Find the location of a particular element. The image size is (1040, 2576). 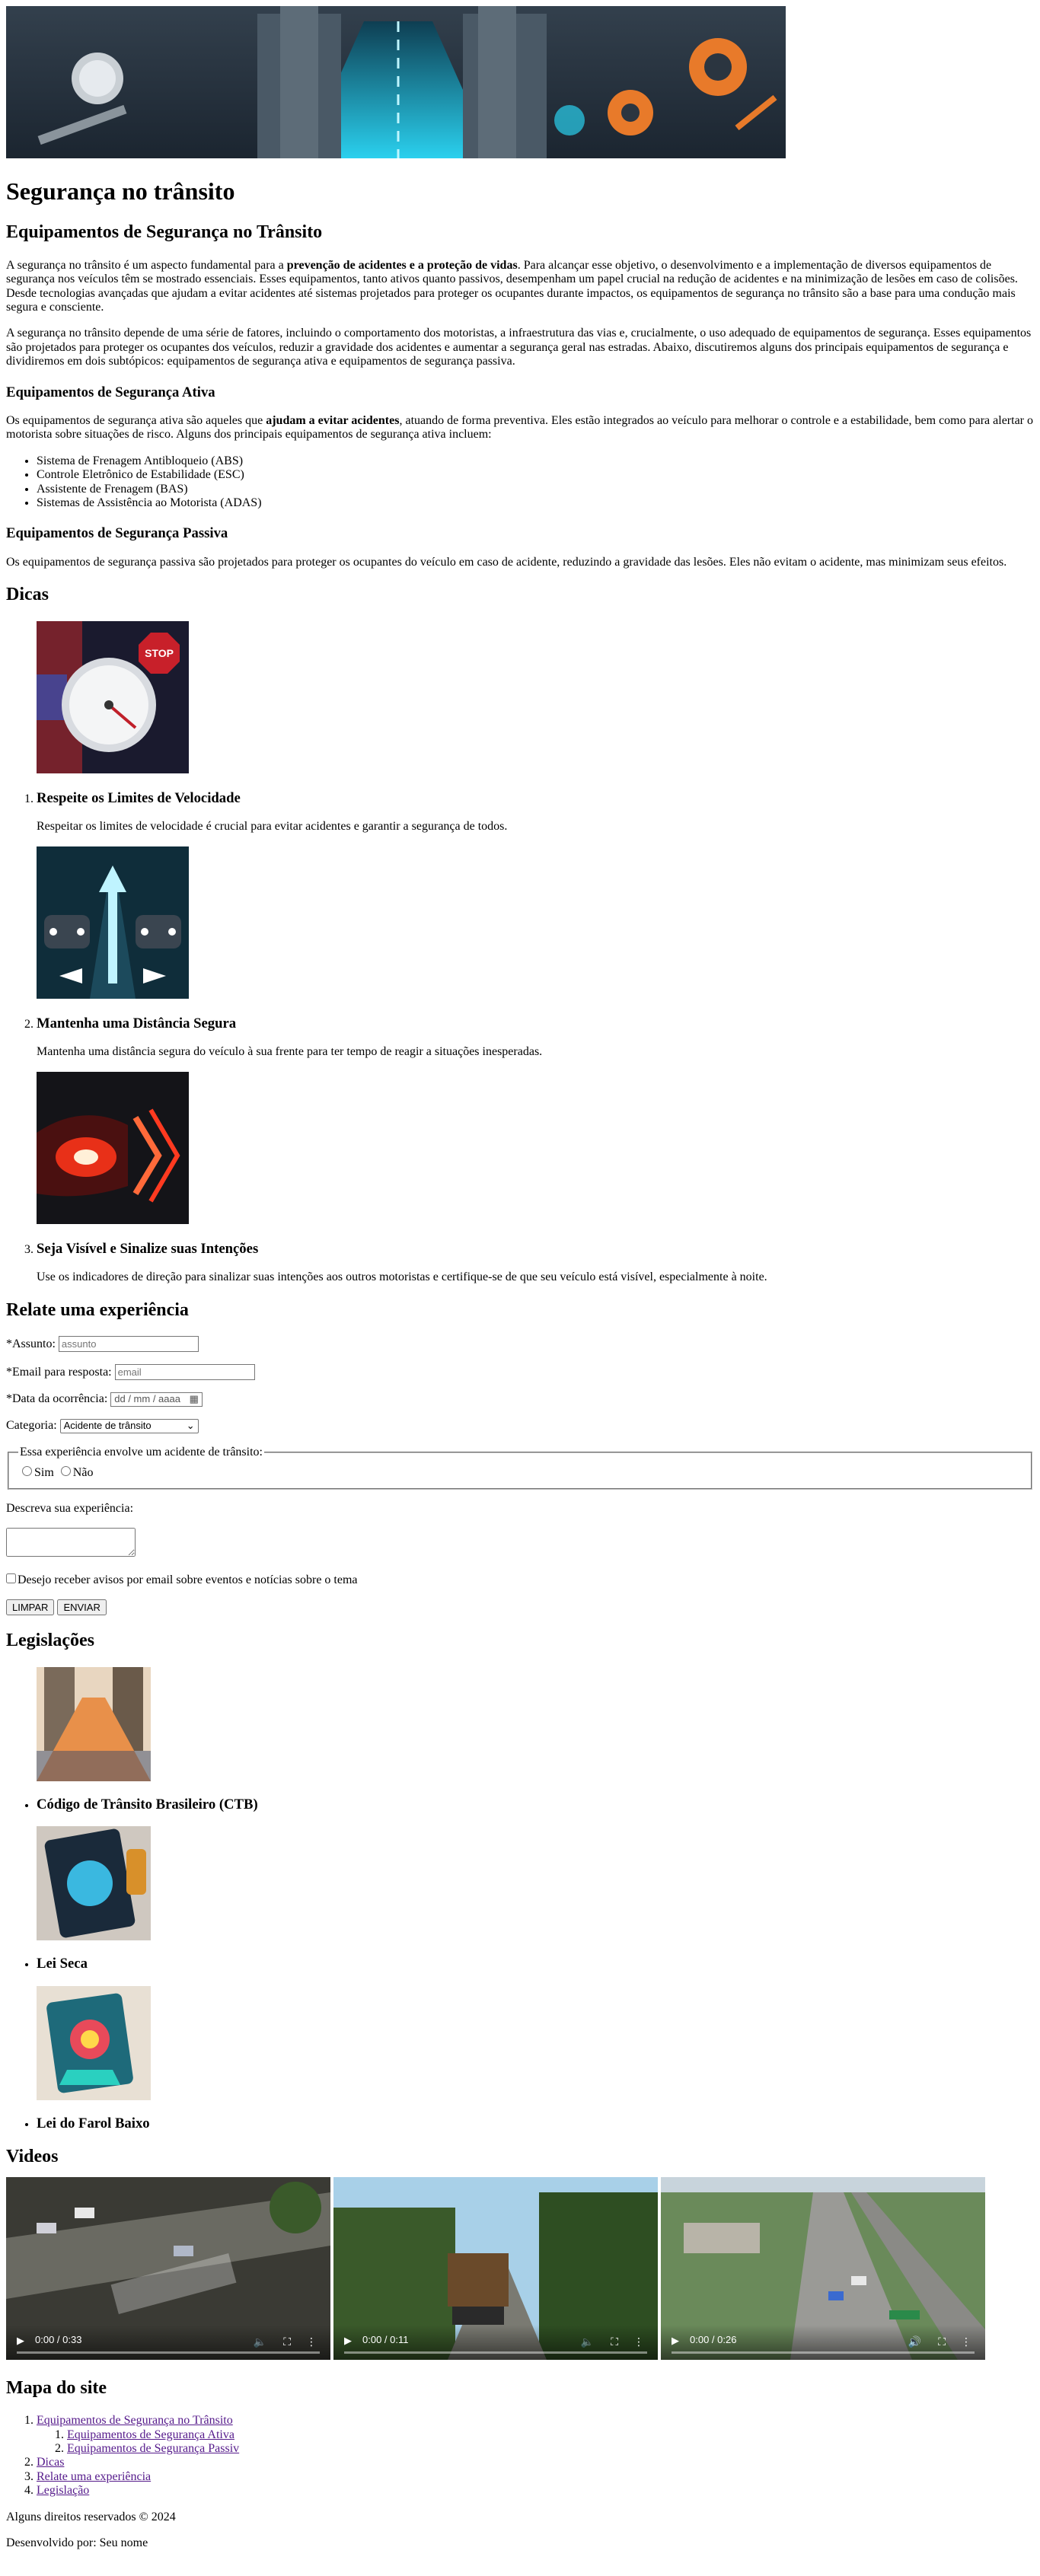

tail-light-image is located at coordinates (113, 1148).